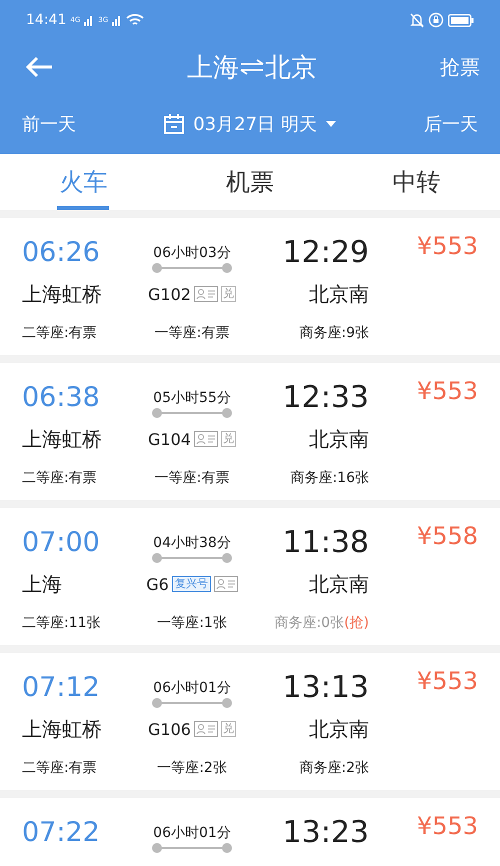  I want to click on duration: 05小时55分, so click(192, 398).